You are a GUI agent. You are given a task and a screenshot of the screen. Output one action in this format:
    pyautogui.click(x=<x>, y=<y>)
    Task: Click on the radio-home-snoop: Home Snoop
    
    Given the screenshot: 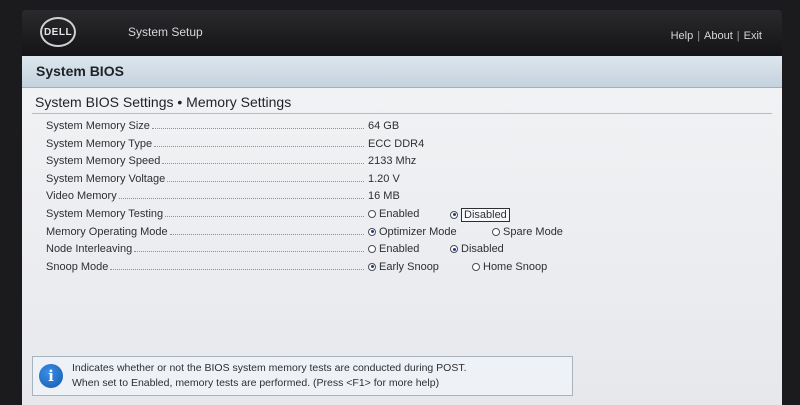 What is the action you would take?
    pyautogui.click(x=509, y=267)
    